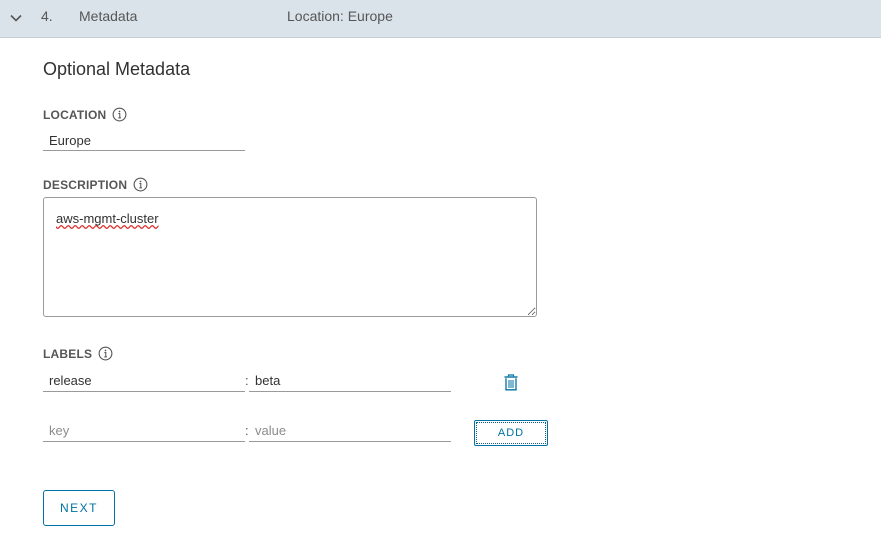  What do you see at coordinates (47, 16) in the screenshot?
I see `step-number: 4.` at bounding box center [47, 16].